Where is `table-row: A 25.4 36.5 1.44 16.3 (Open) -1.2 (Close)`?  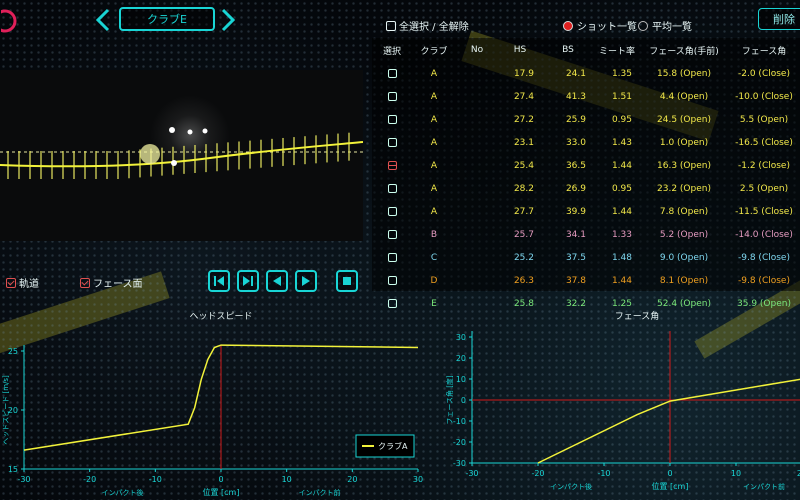 table-row: A 25.4 36.5 1.44 16.3 (Open) -1.2 (Close) is located at coordinates (586, 165).